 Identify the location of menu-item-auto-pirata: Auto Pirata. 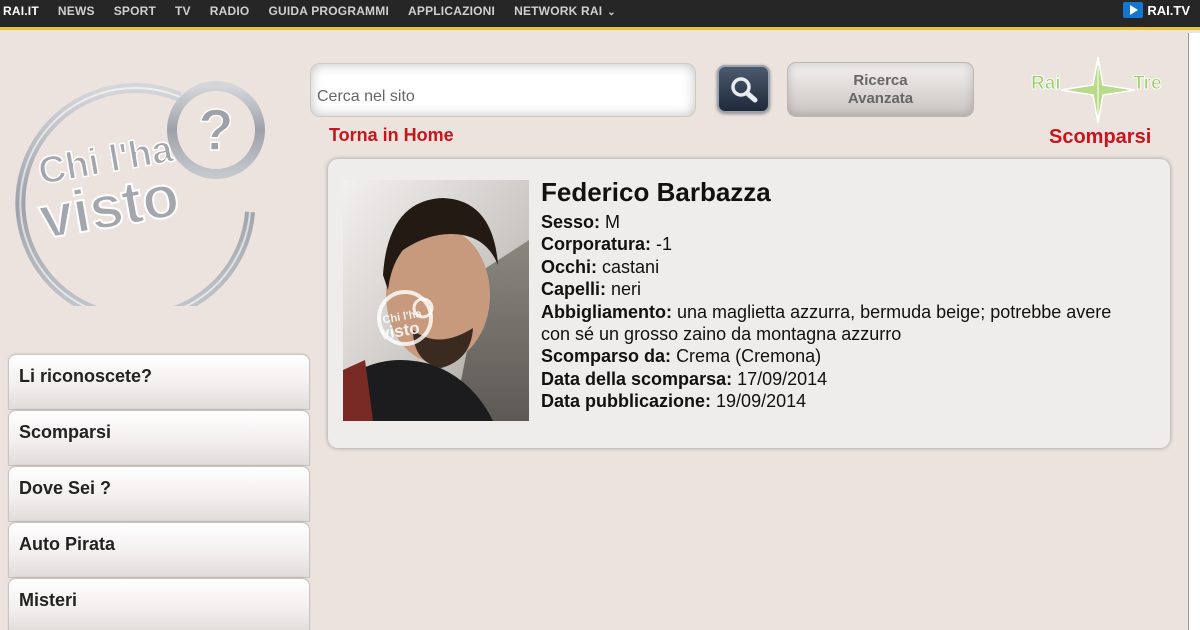
(159, 550).